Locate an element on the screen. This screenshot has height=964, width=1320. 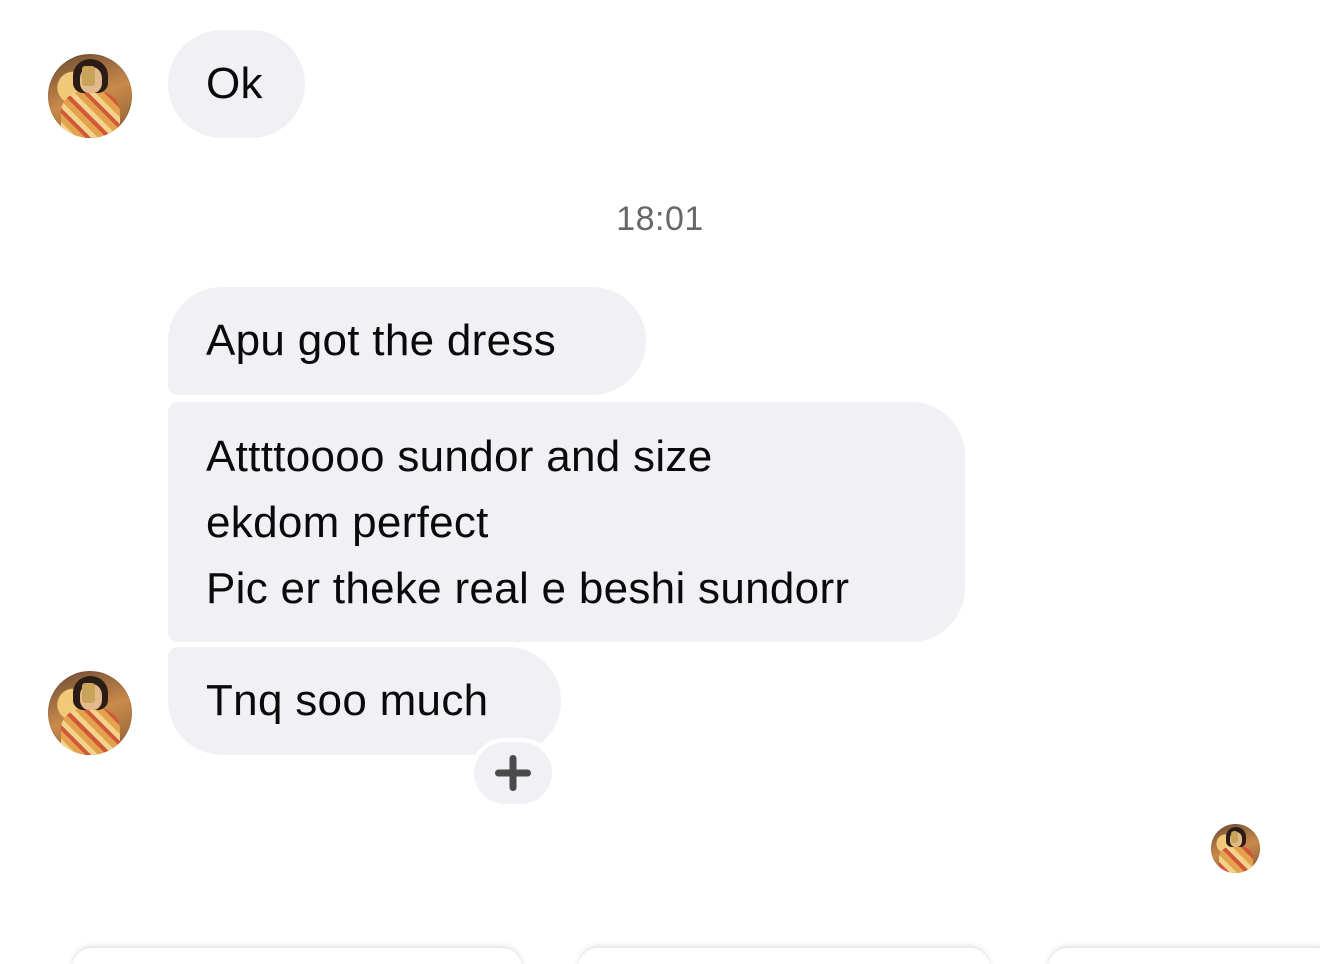
timestamp: 18:01 is located at coordinates (660, 219).